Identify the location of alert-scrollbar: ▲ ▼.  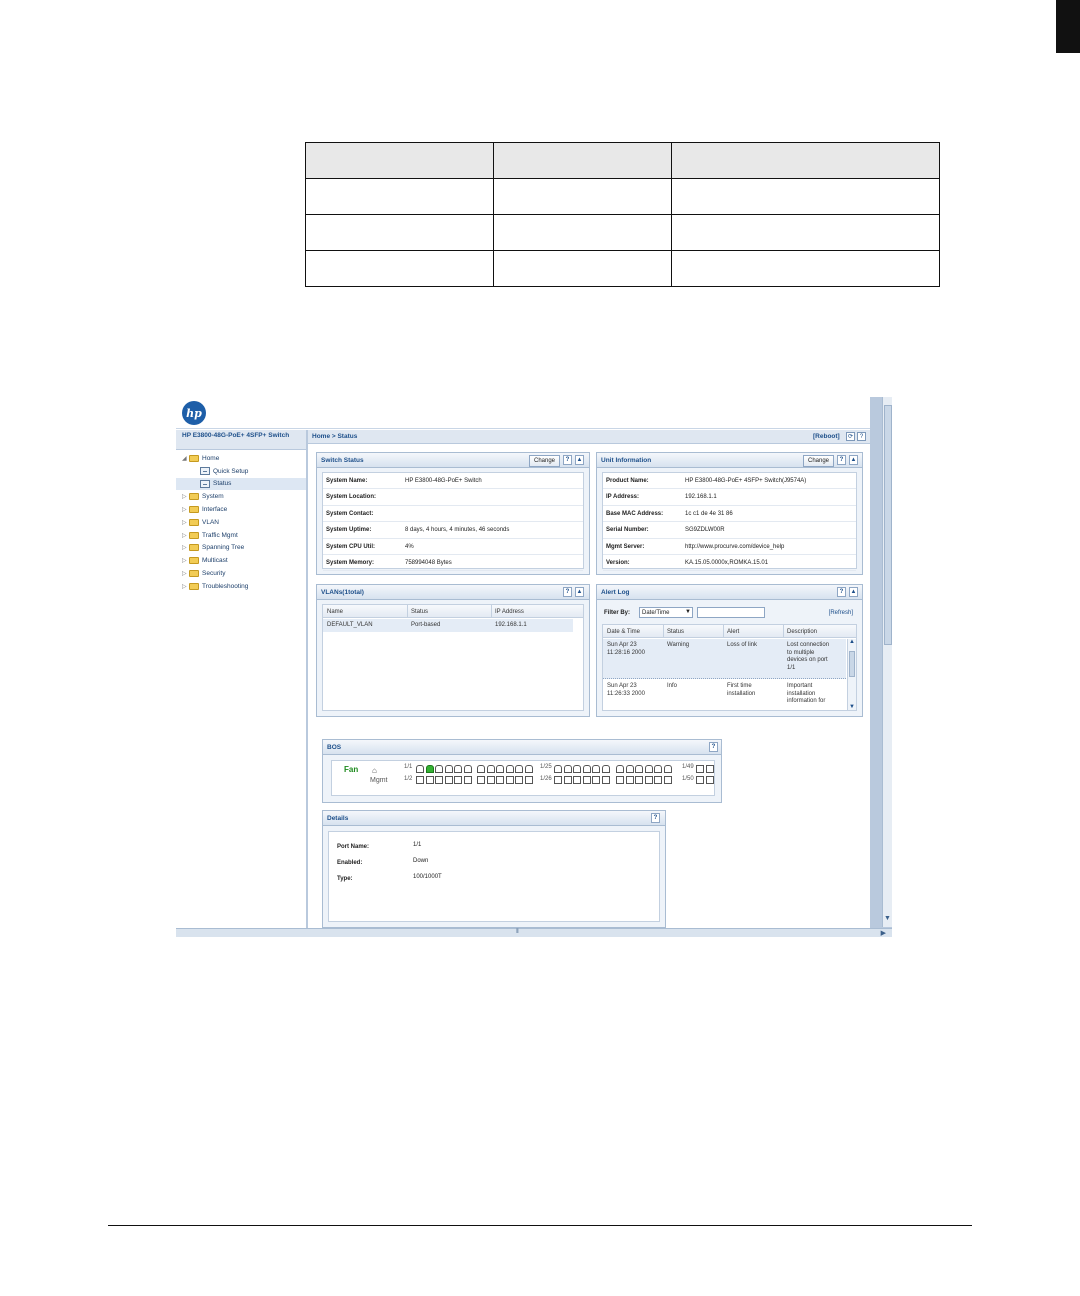
(851, 674).